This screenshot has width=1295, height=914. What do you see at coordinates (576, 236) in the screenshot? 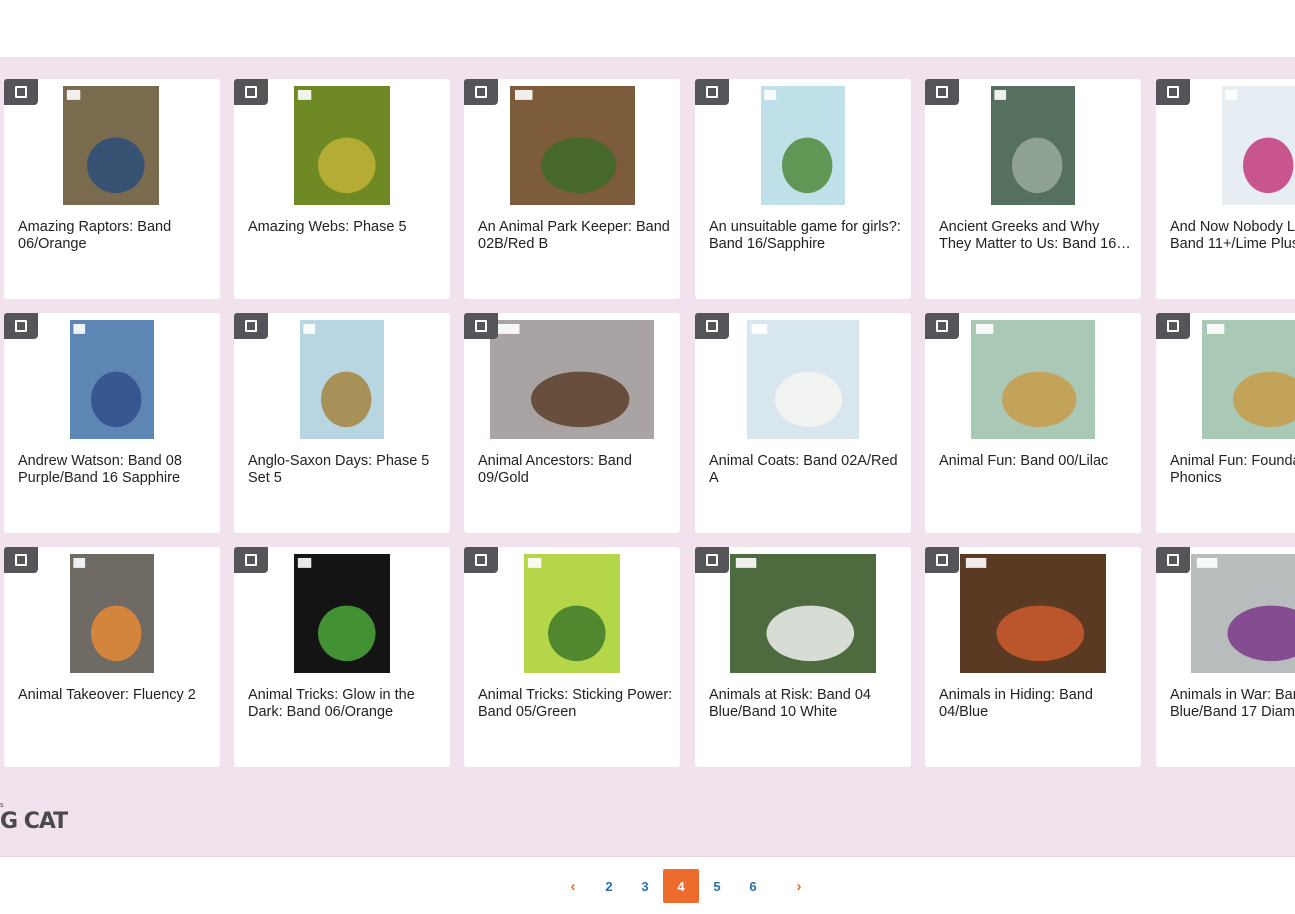
I see `book-title: An Animal Park Keeper: Band 02B/Red B` at bounding box center [576, 236].